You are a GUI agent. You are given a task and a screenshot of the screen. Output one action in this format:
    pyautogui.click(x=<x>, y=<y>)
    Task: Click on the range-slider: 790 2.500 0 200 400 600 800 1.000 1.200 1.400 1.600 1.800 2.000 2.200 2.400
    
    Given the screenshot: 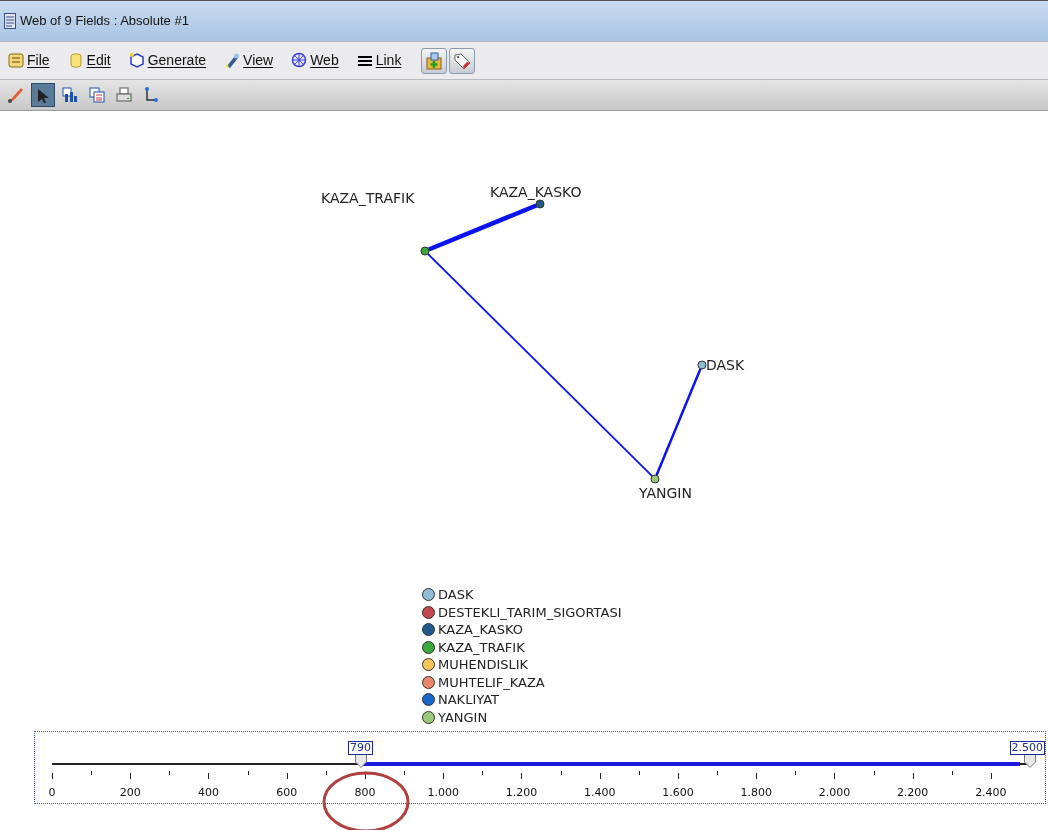 What is the action you would take?
    pyautogui.click(x=540, y=767)
    